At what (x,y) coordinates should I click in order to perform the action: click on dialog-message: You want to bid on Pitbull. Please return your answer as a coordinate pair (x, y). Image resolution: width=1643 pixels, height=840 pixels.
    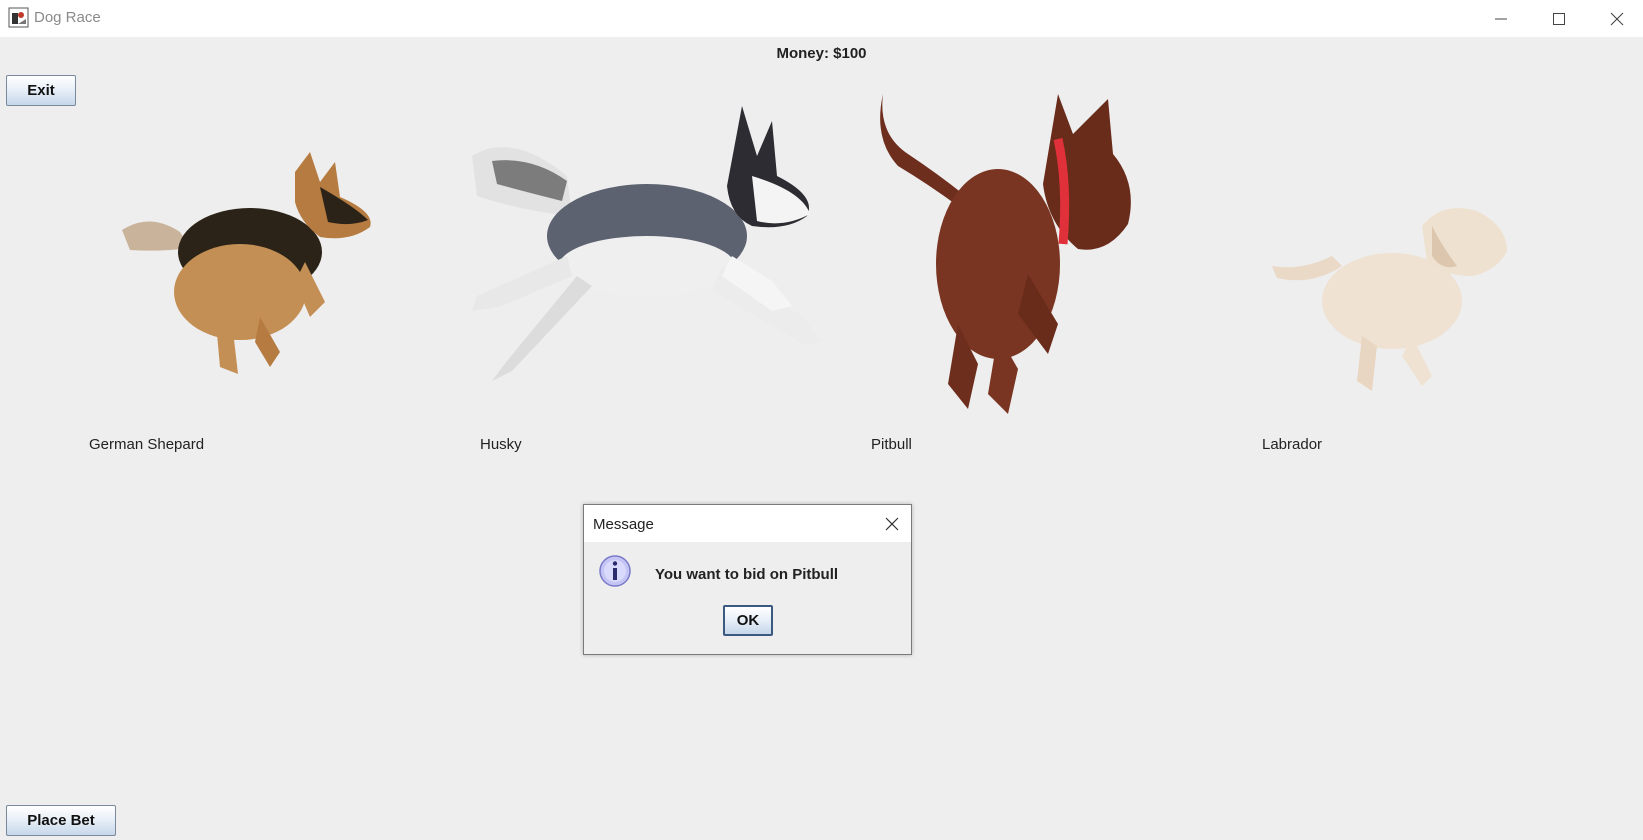
    Looking at the image, I should click on (747, 574).